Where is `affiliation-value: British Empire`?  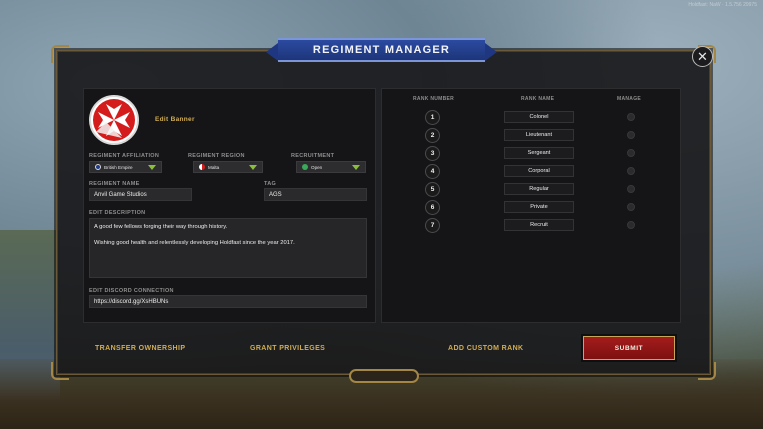 affiliation-value: British Empire is located at coordinates (118, 167).